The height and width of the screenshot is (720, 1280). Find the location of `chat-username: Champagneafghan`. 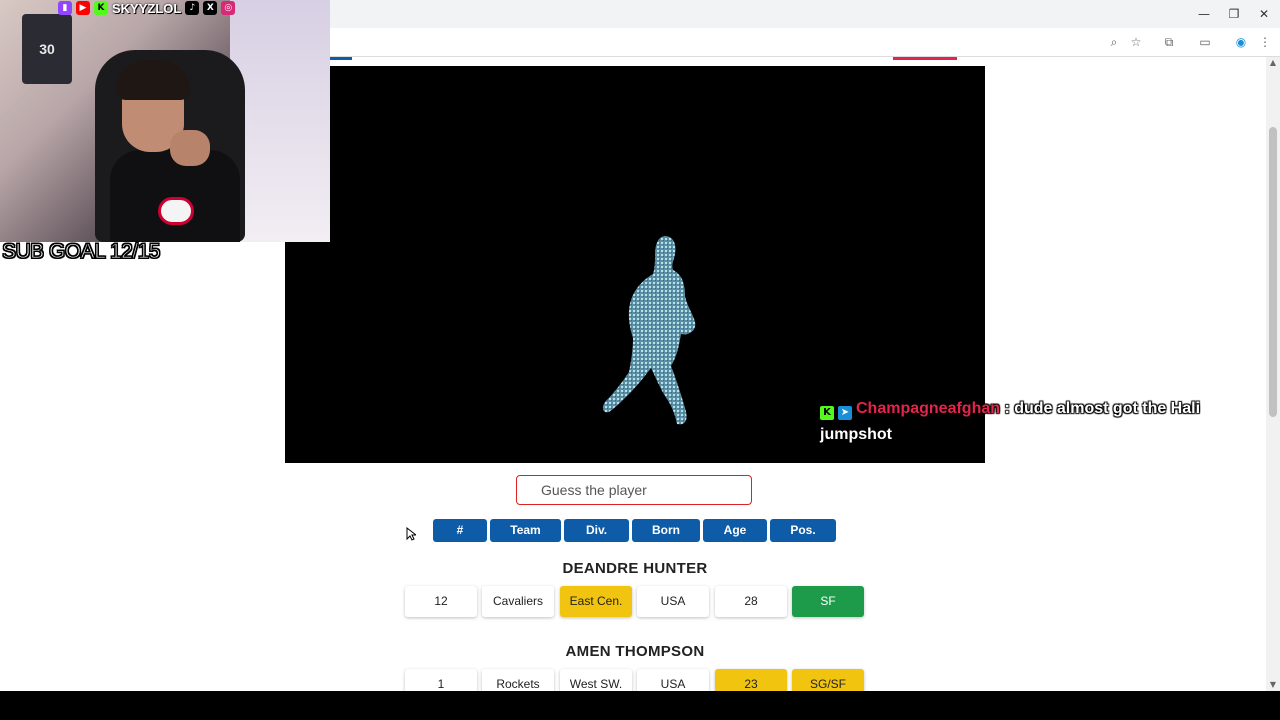

chat-username: Champagneafghan is located at coordinates (928, 408).